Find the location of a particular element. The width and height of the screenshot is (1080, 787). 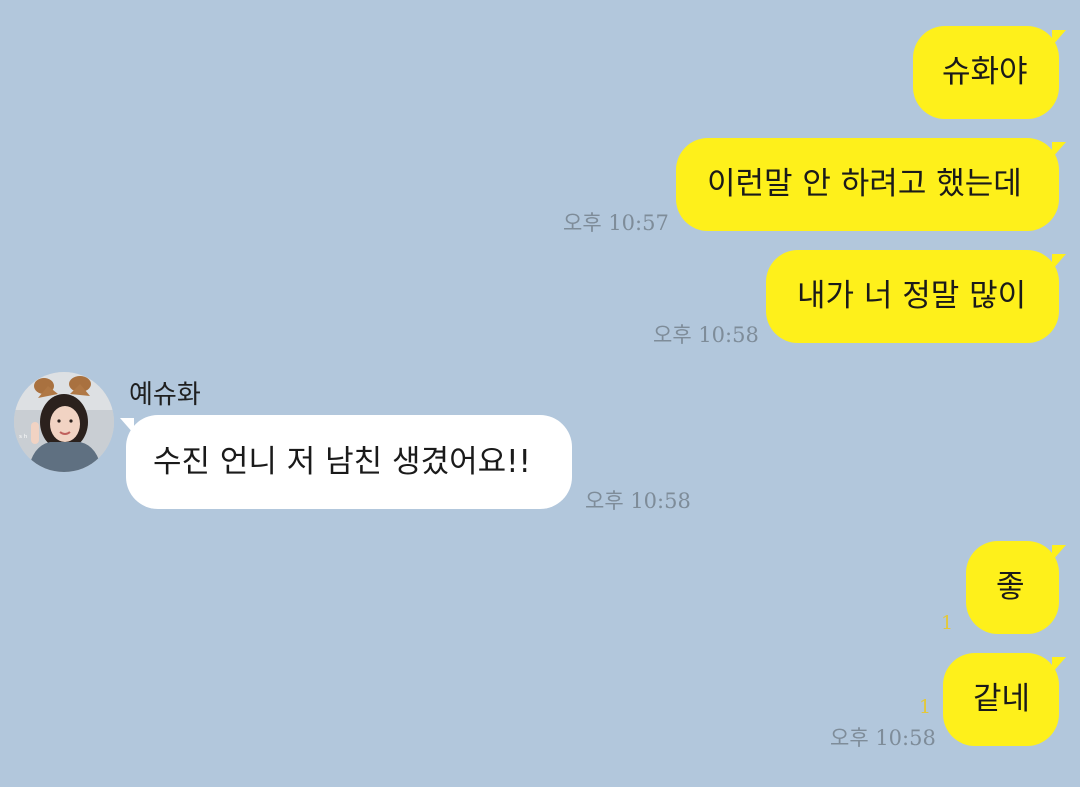

my-message-bubble: 내가 너 정말 많이 is located at coordinates (912, 296).